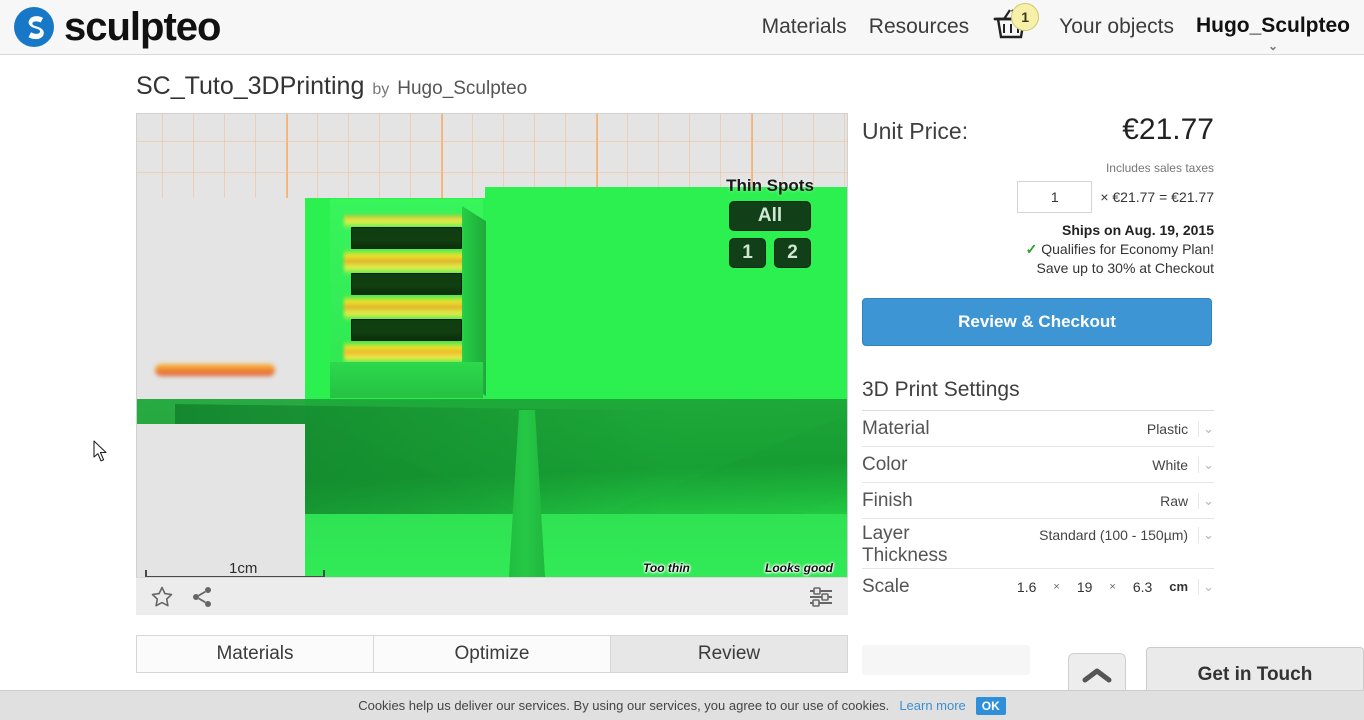 This screenshot has width=1364, height=720. What do you see at coordinates (1142, 587) in the screenshot?
I see `scale-z-value: 6.3` at bounding box center [1142, 587].